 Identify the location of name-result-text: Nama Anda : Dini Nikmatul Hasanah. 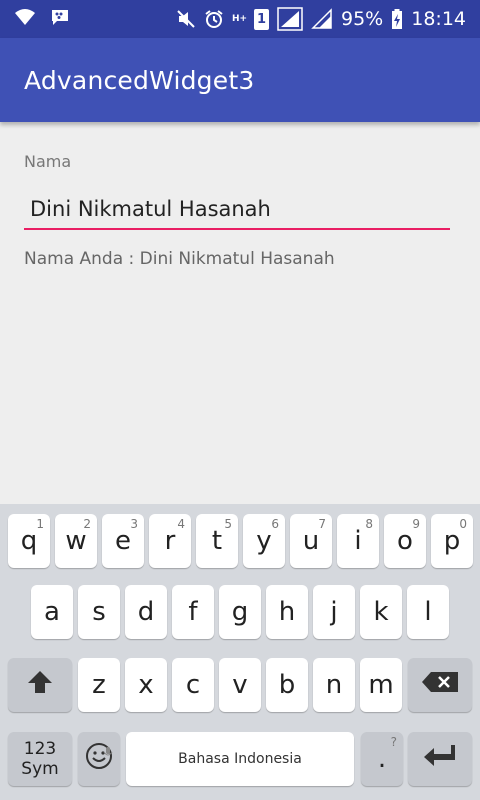
(179, 259).